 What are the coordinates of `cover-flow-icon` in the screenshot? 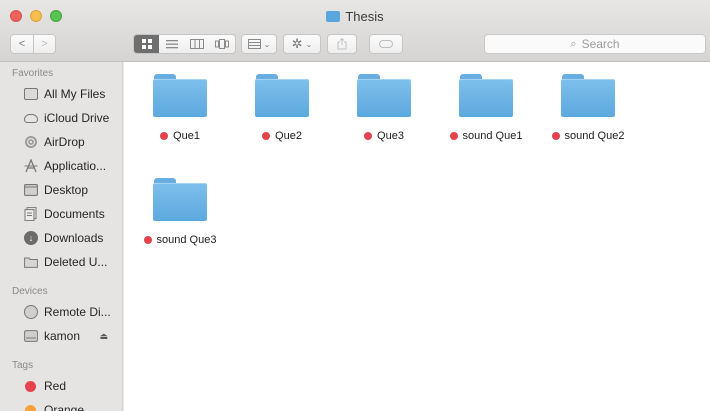 It's located at (222, 44).